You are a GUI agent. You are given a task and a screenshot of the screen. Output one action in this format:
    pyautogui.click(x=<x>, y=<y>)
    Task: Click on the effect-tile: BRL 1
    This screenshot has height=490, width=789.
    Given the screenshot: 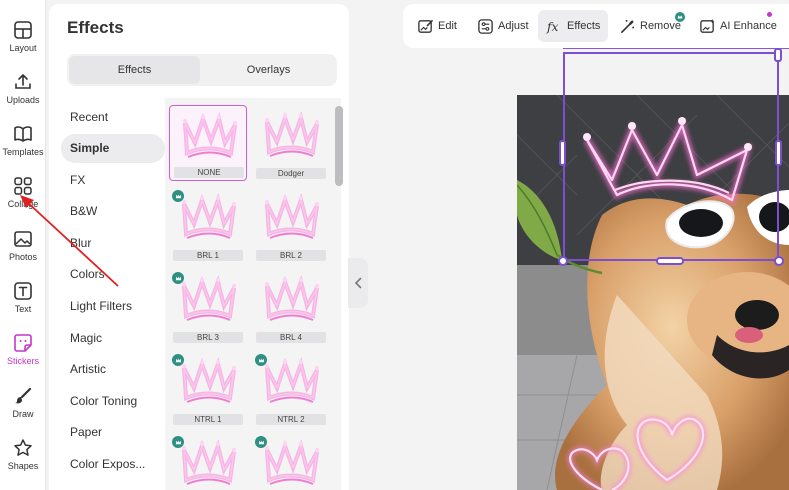 What is the action you would take?
    pyautogui.click(x=208, y=225)
    